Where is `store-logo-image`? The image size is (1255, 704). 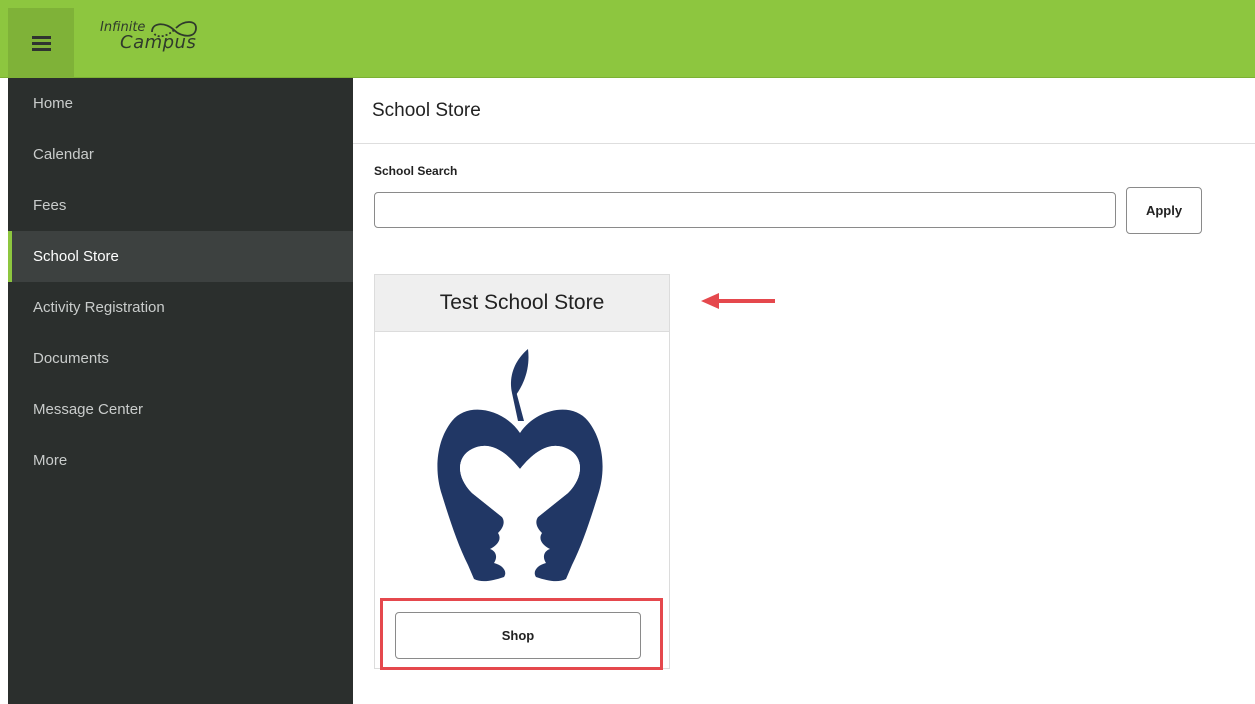
store-logo-image is located at coordinates (522, 464).